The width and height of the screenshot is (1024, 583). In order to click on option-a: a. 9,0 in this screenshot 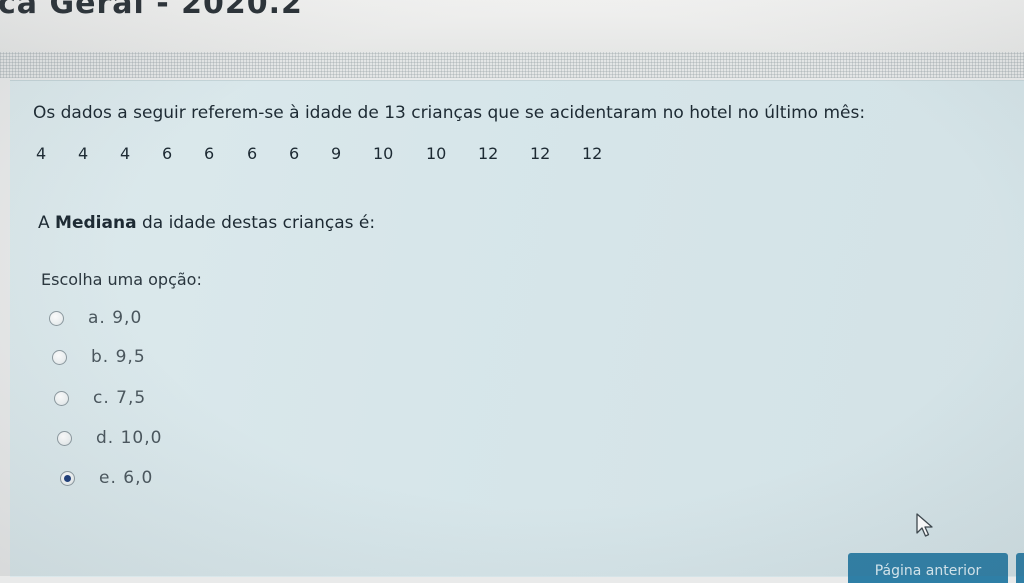, I will do `click(95, 318)`.